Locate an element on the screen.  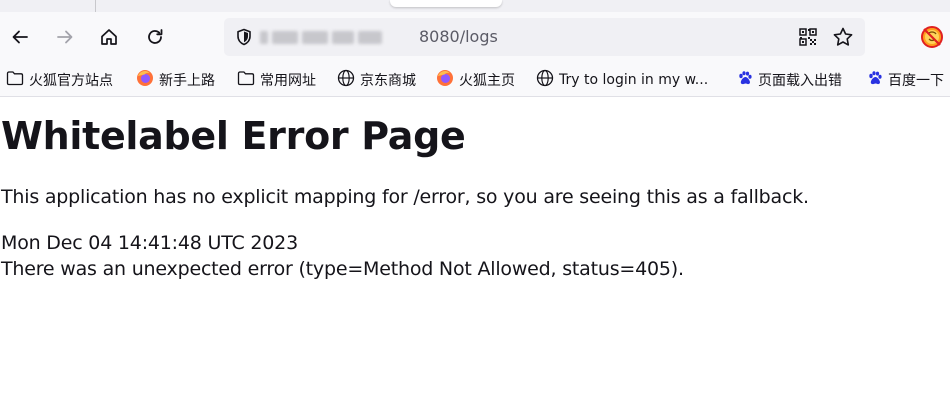
url-text: 8080/logs is located at coordinates (458, 36).